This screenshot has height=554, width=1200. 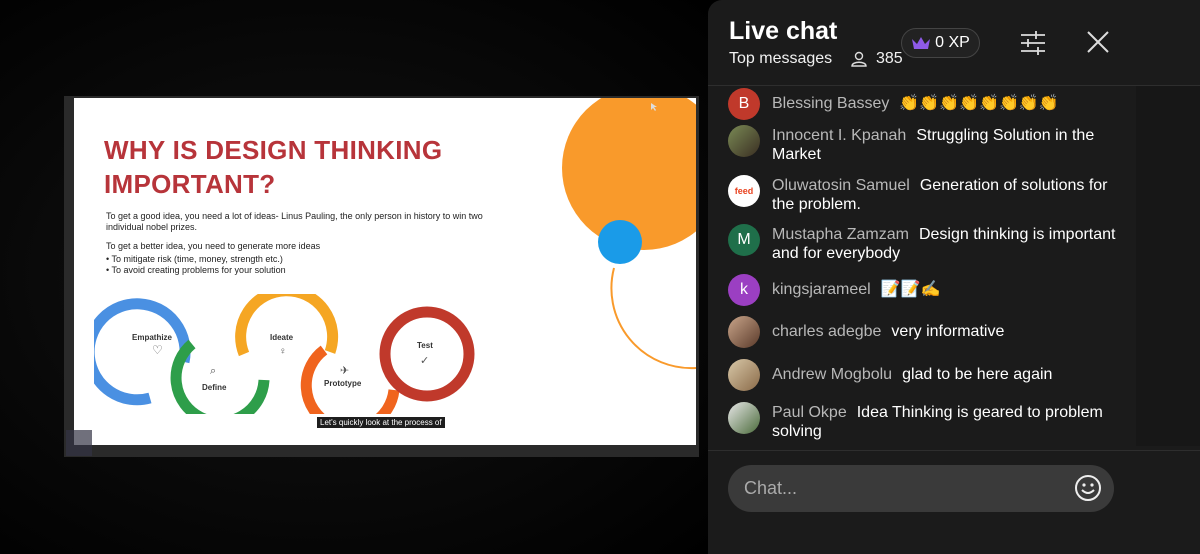 What do you see at coordinates (977, 374) in the screenshot?
I see `message-text: glad to be here again` at bounding box center [977, 374].